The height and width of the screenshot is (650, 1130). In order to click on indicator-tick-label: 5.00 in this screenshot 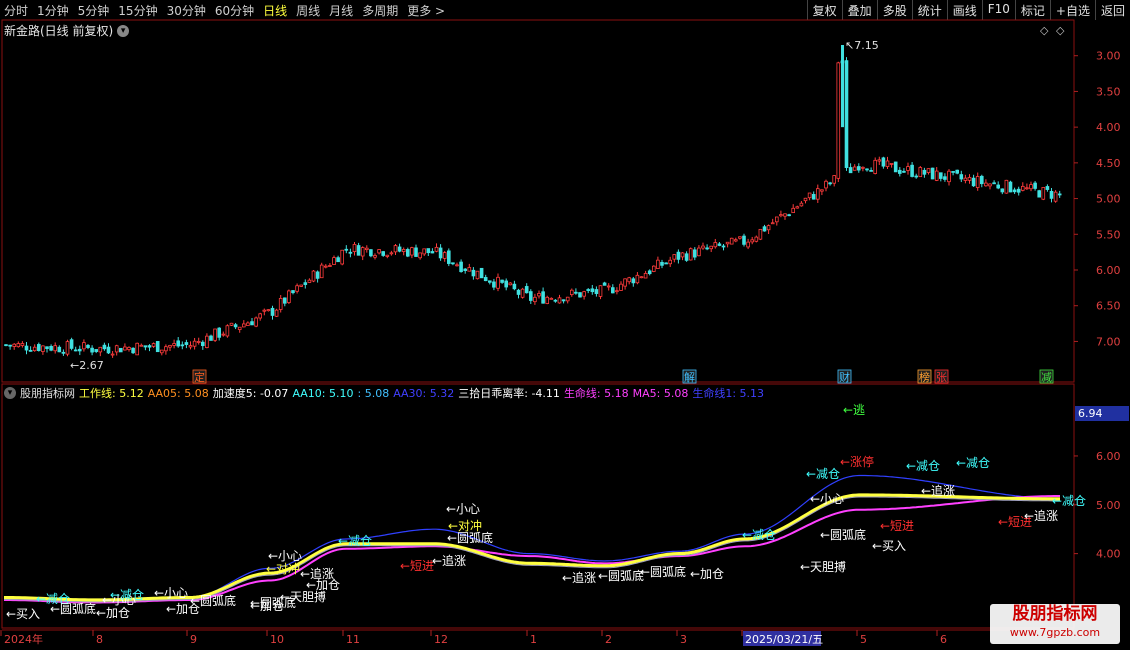, I will do `click(1108, 505)`.